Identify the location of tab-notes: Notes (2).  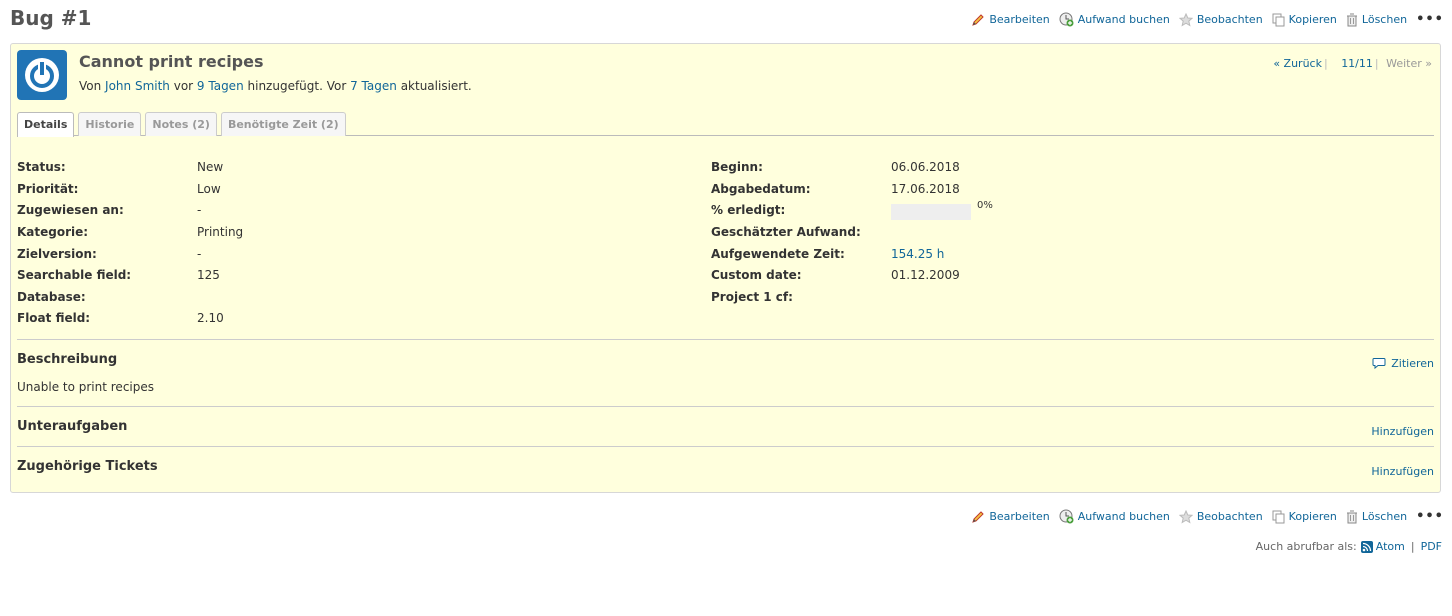
(181, 124).